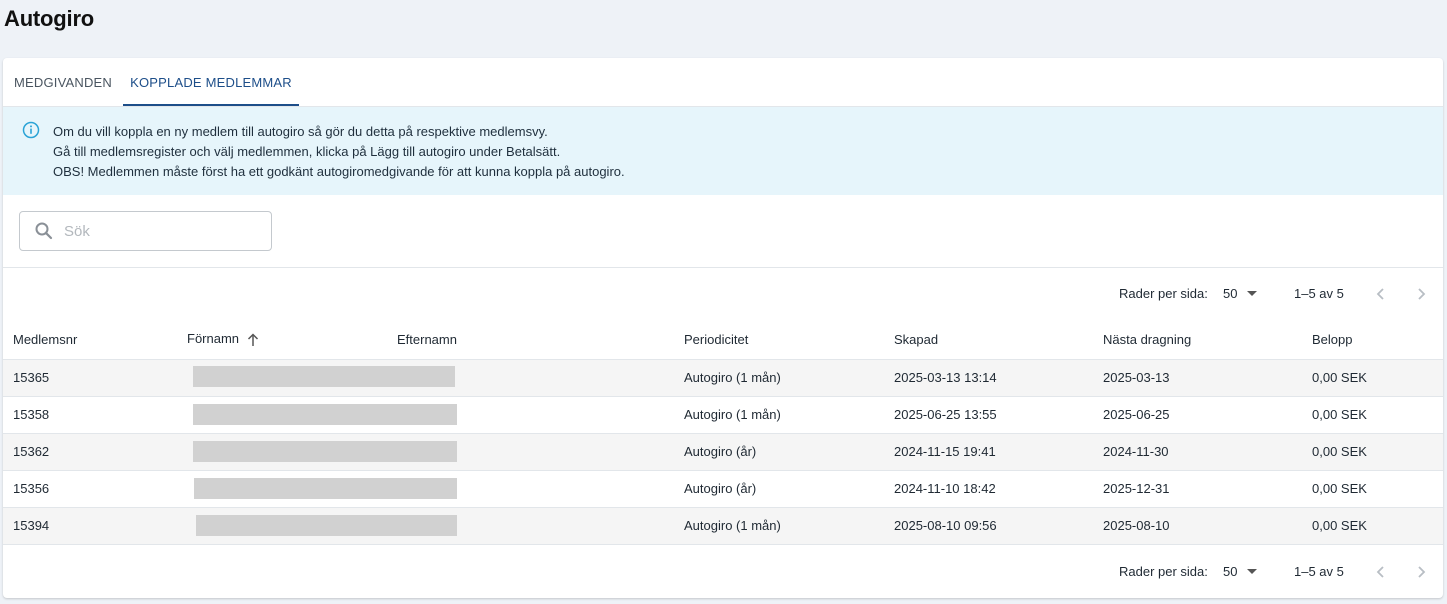 Image resolution: width=1447 pixels, height=604 pixels. I want to click on col-medlemsnr: Medlemsnr, so click(95, 340).